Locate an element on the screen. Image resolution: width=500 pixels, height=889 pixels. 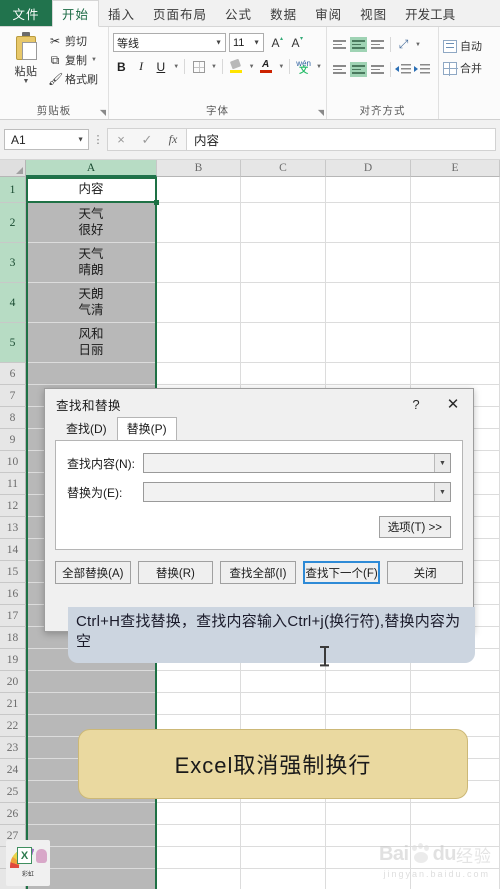
align-top-button is located at coordinates (339, 44).